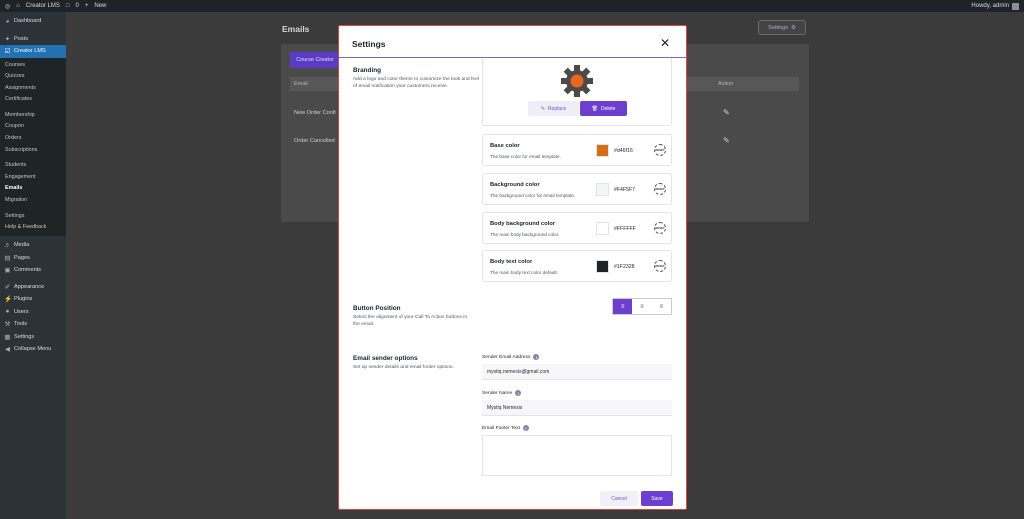 The height and width of the screenshot is (519, 1024). I want to click on page-icon: ▤, so click(7, 258).